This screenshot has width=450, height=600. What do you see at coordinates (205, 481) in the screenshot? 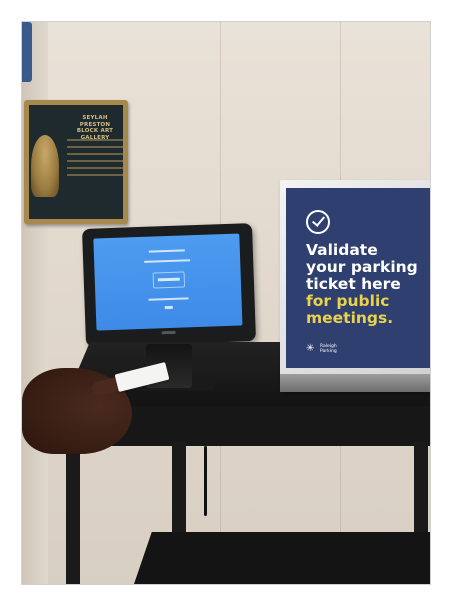
I see `cable` at bounding box center [205, 481].